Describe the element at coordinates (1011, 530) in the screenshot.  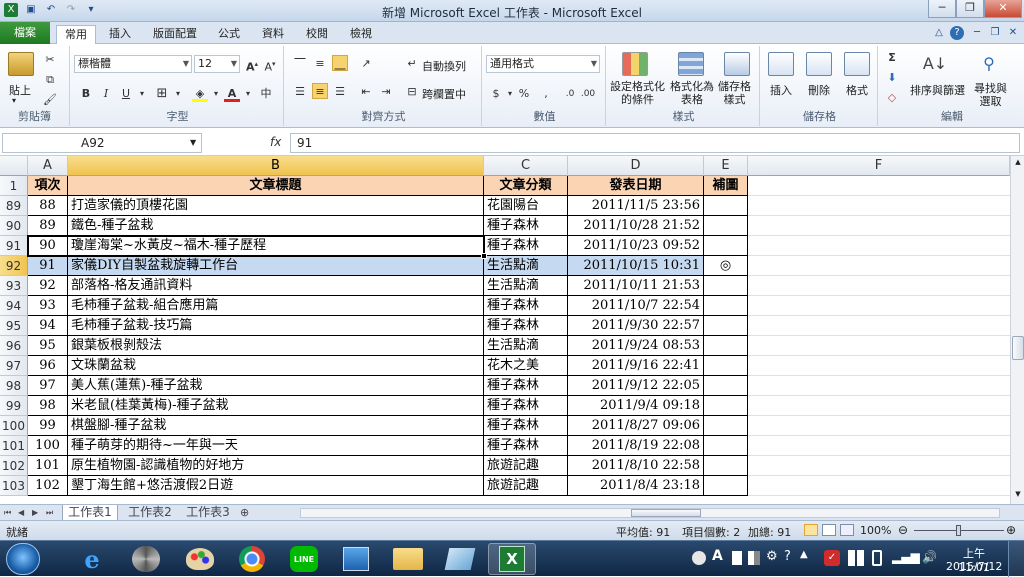
I see `zoom-in-icon: ⊕` at that location.